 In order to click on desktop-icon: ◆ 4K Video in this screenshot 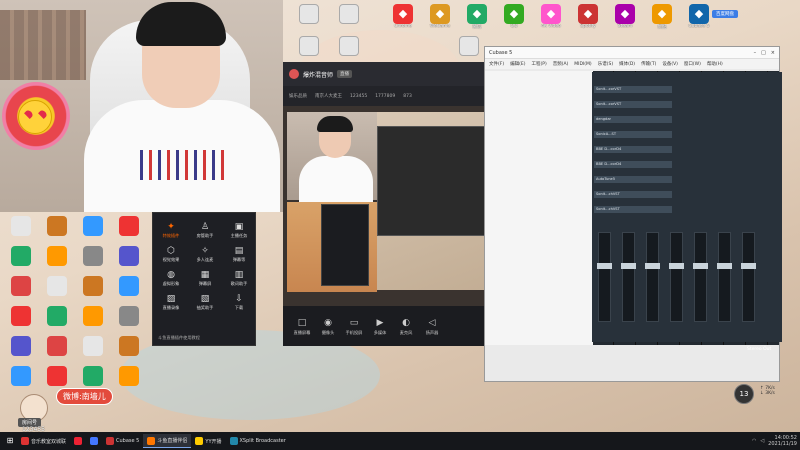, I will do `click(551, 16)`.